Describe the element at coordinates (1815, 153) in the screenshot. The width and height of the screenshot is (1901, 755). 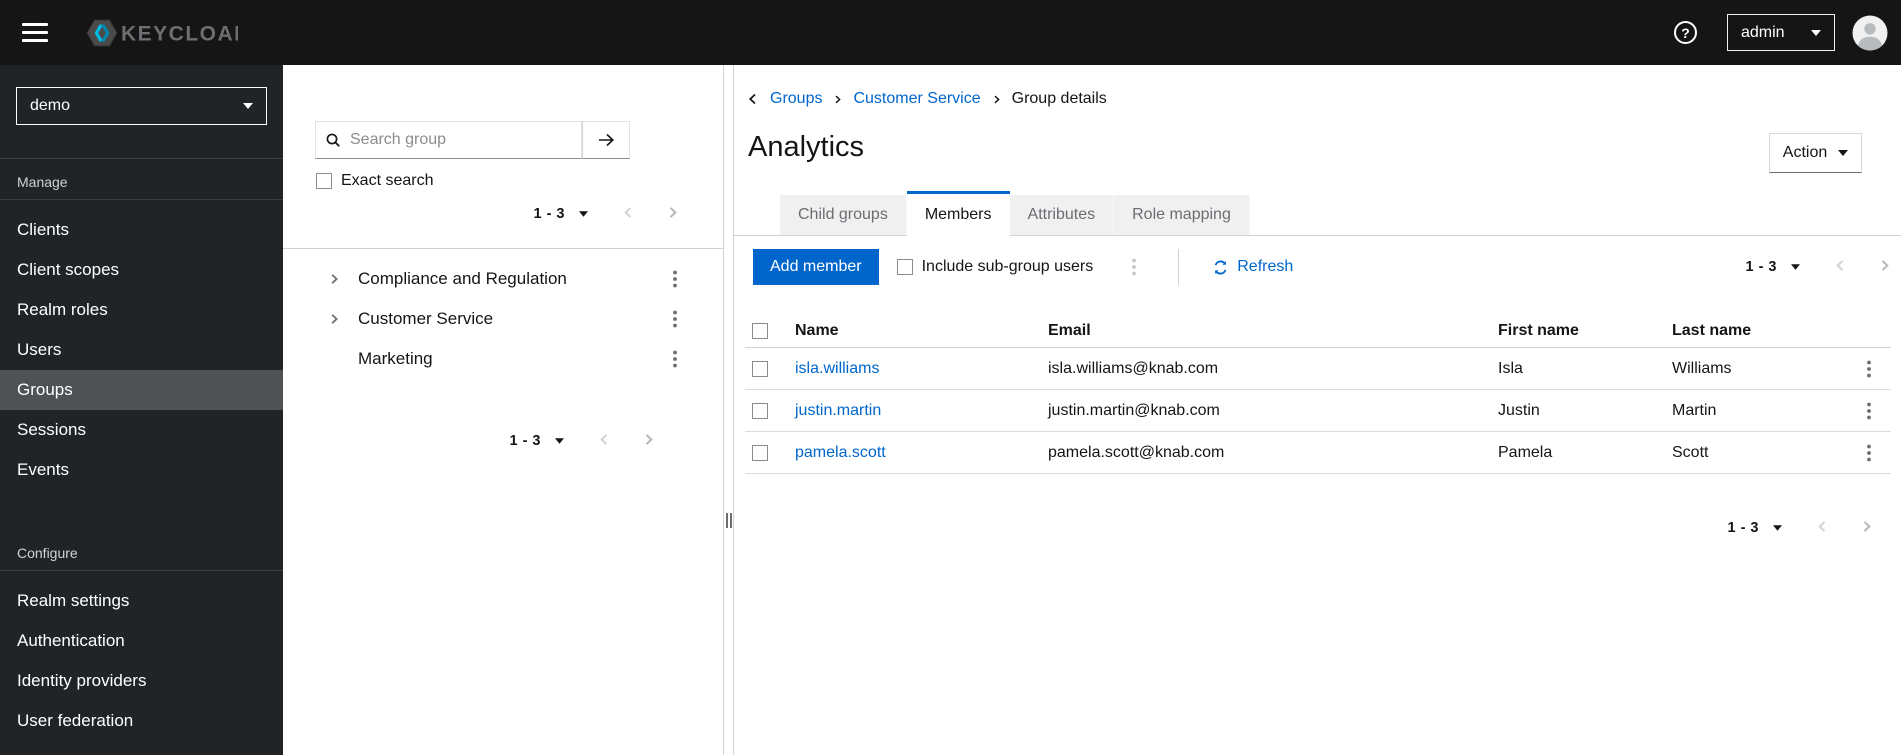
I see `action-dropdown-button: Action` at that location.